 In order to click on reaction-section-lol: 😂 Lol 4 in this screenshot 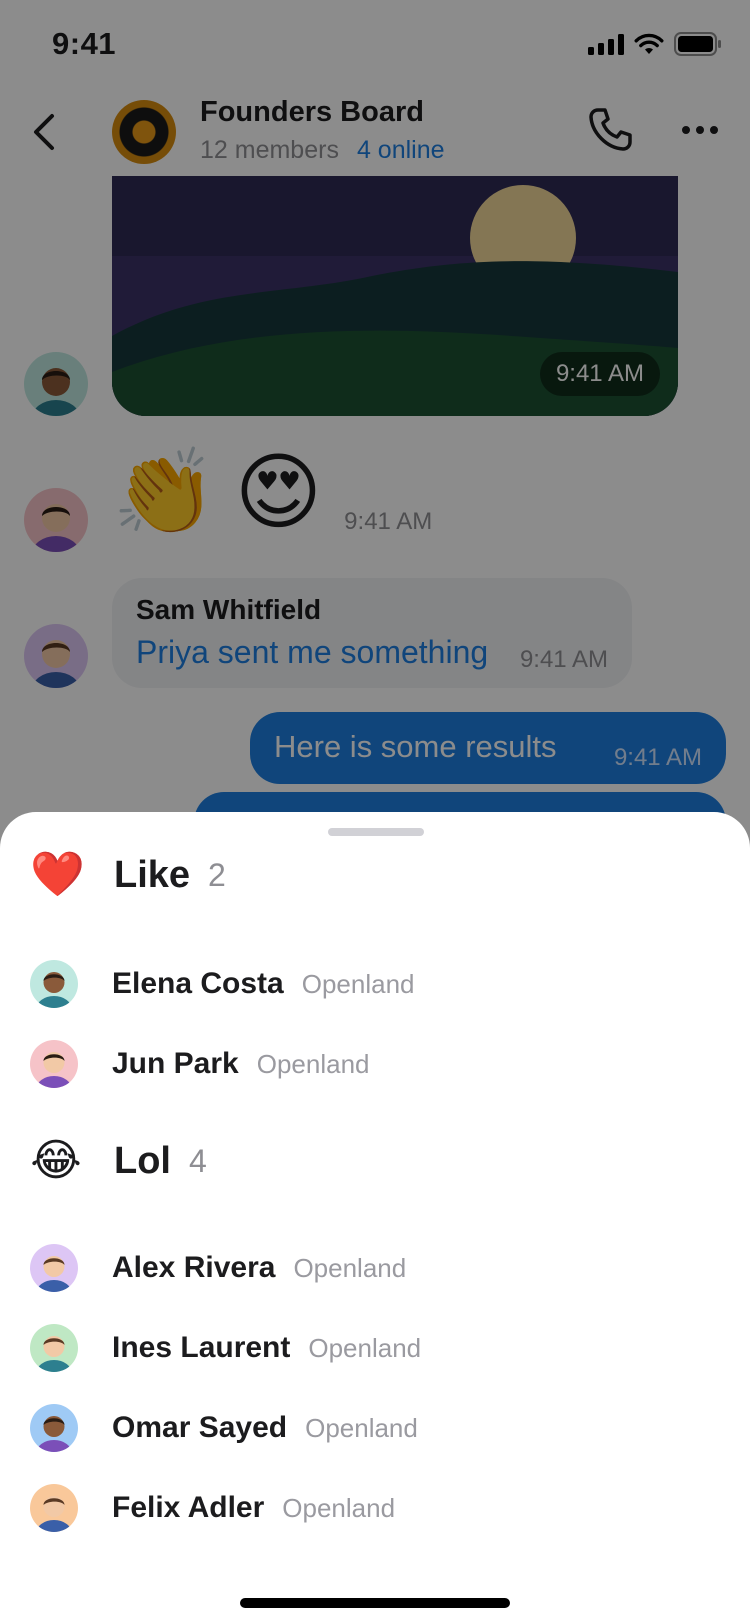, I will do `click(118, 1161)`.